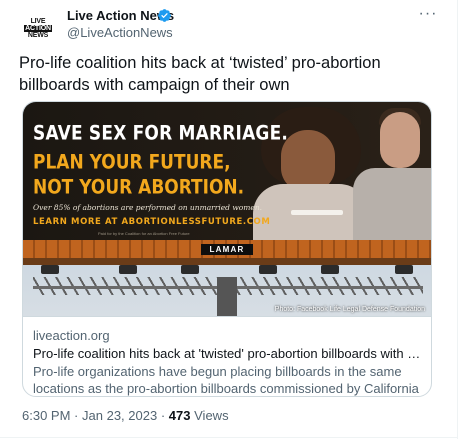  Describe the element at coordinates (164, 15) in the screenshot. I see `verified-badge-icon` at that location.